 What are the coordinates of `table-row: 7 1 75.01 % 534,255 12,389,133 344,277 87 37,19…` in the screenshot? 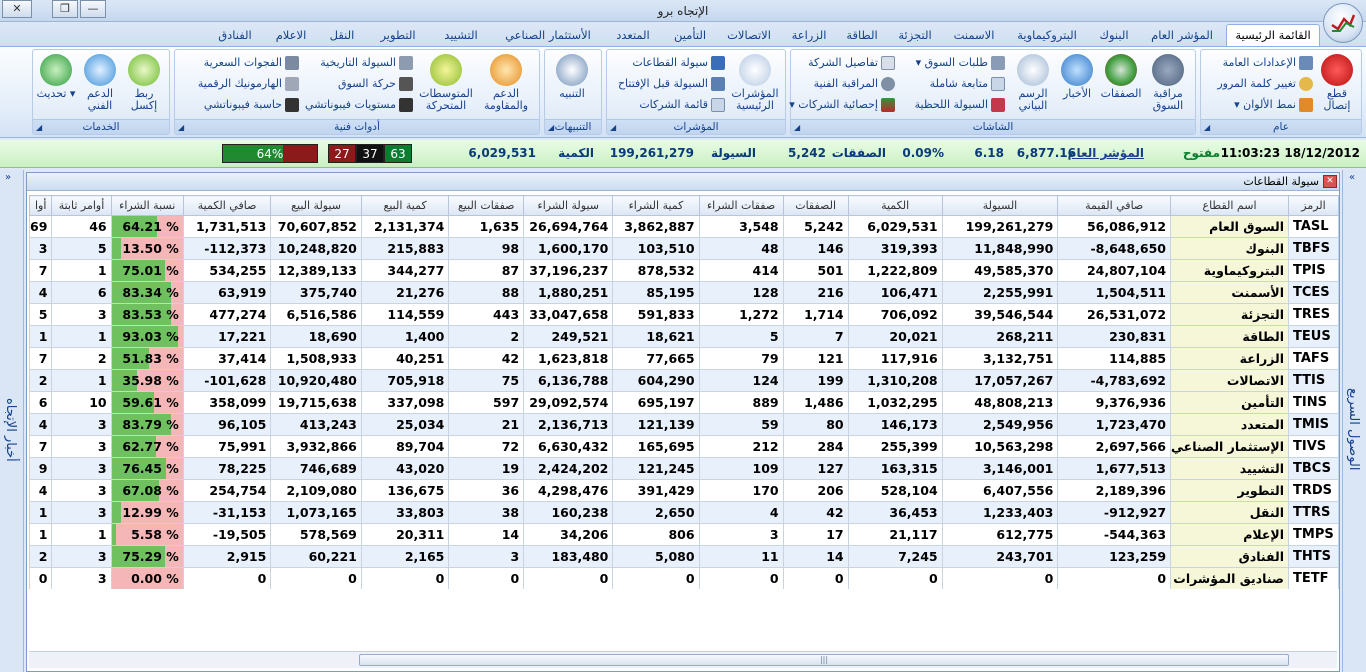 It's located at (684, 270).